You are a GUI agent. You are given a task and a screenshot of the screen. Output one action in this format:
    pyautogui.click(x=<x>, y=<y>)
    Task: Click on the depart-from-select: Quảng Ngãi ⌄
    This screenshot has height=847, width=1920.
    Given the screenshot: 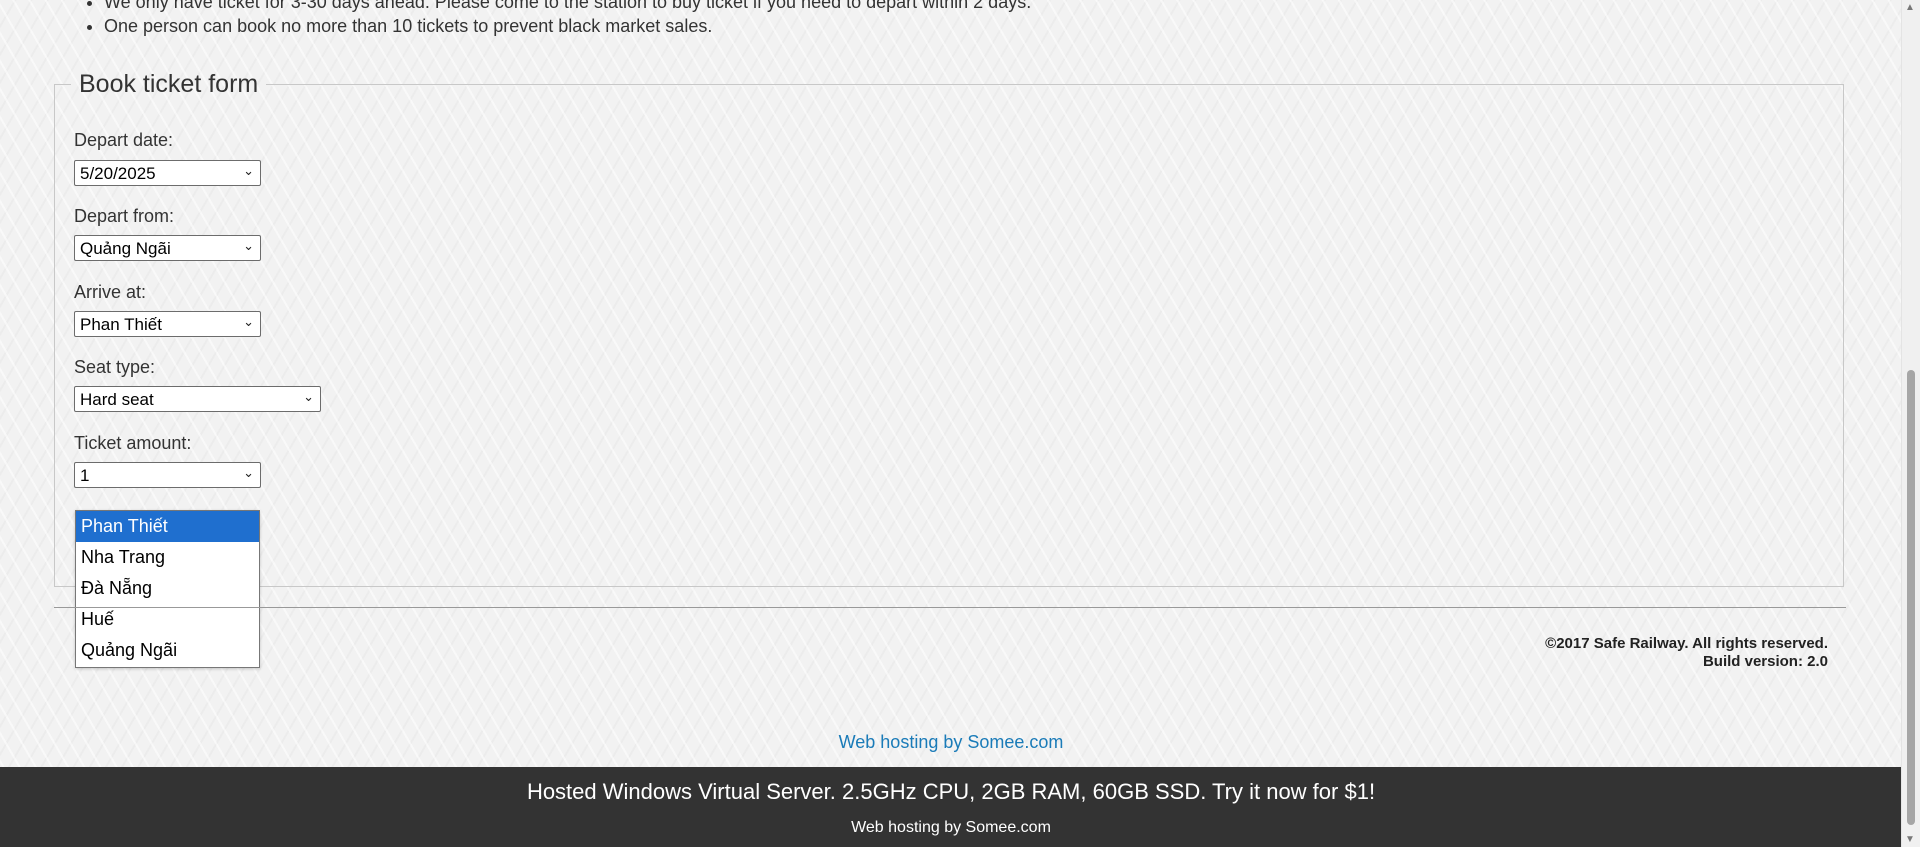 What is the action you would take?
    pyautogui.click(x=167, y=248)
    